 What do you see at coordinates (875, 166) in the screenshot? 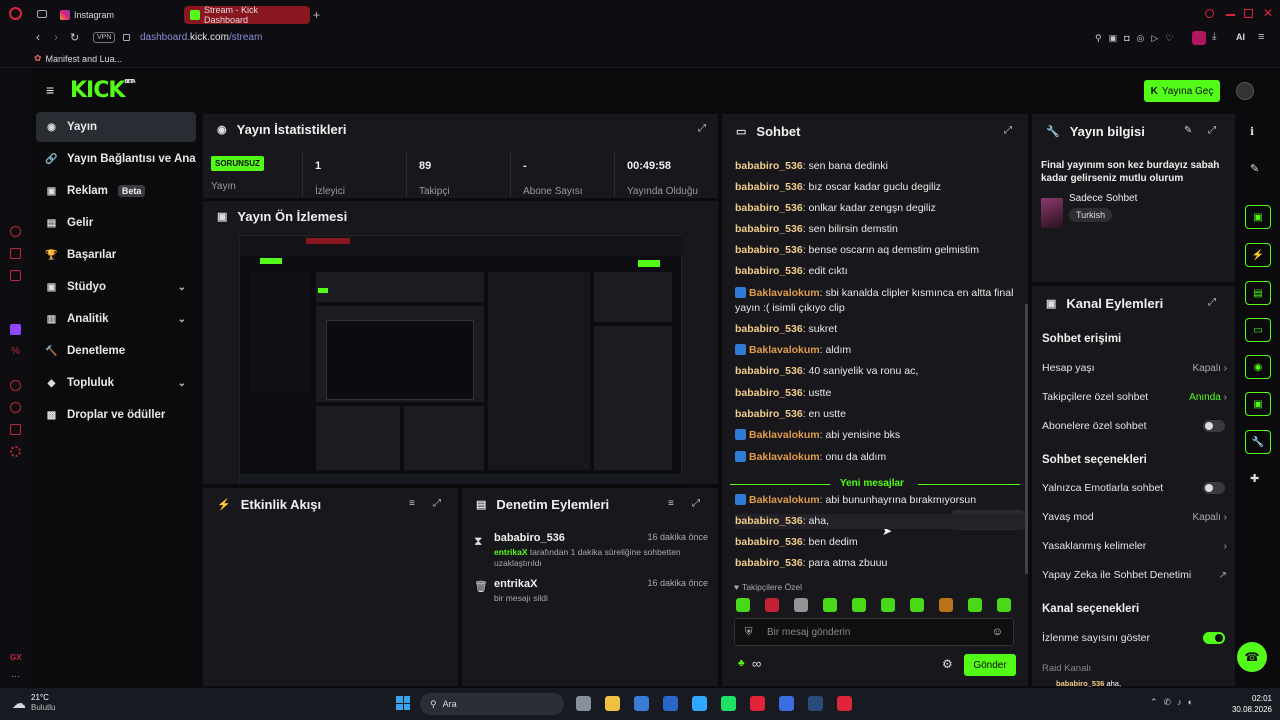
I see `chat-message: bababiro_536: sen bana dedinki` at bounding box center [875, 166].